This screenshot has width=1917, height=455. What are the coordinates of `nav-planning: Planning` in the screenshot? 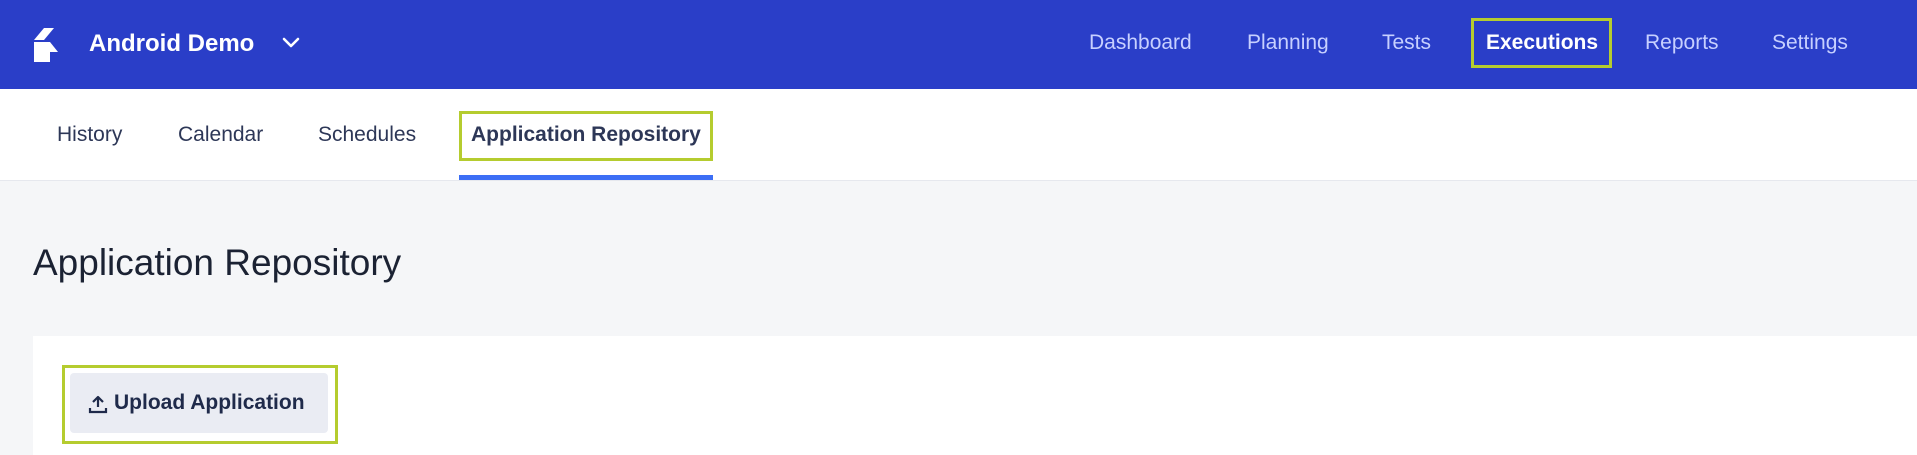 It's located at (1288, 43).